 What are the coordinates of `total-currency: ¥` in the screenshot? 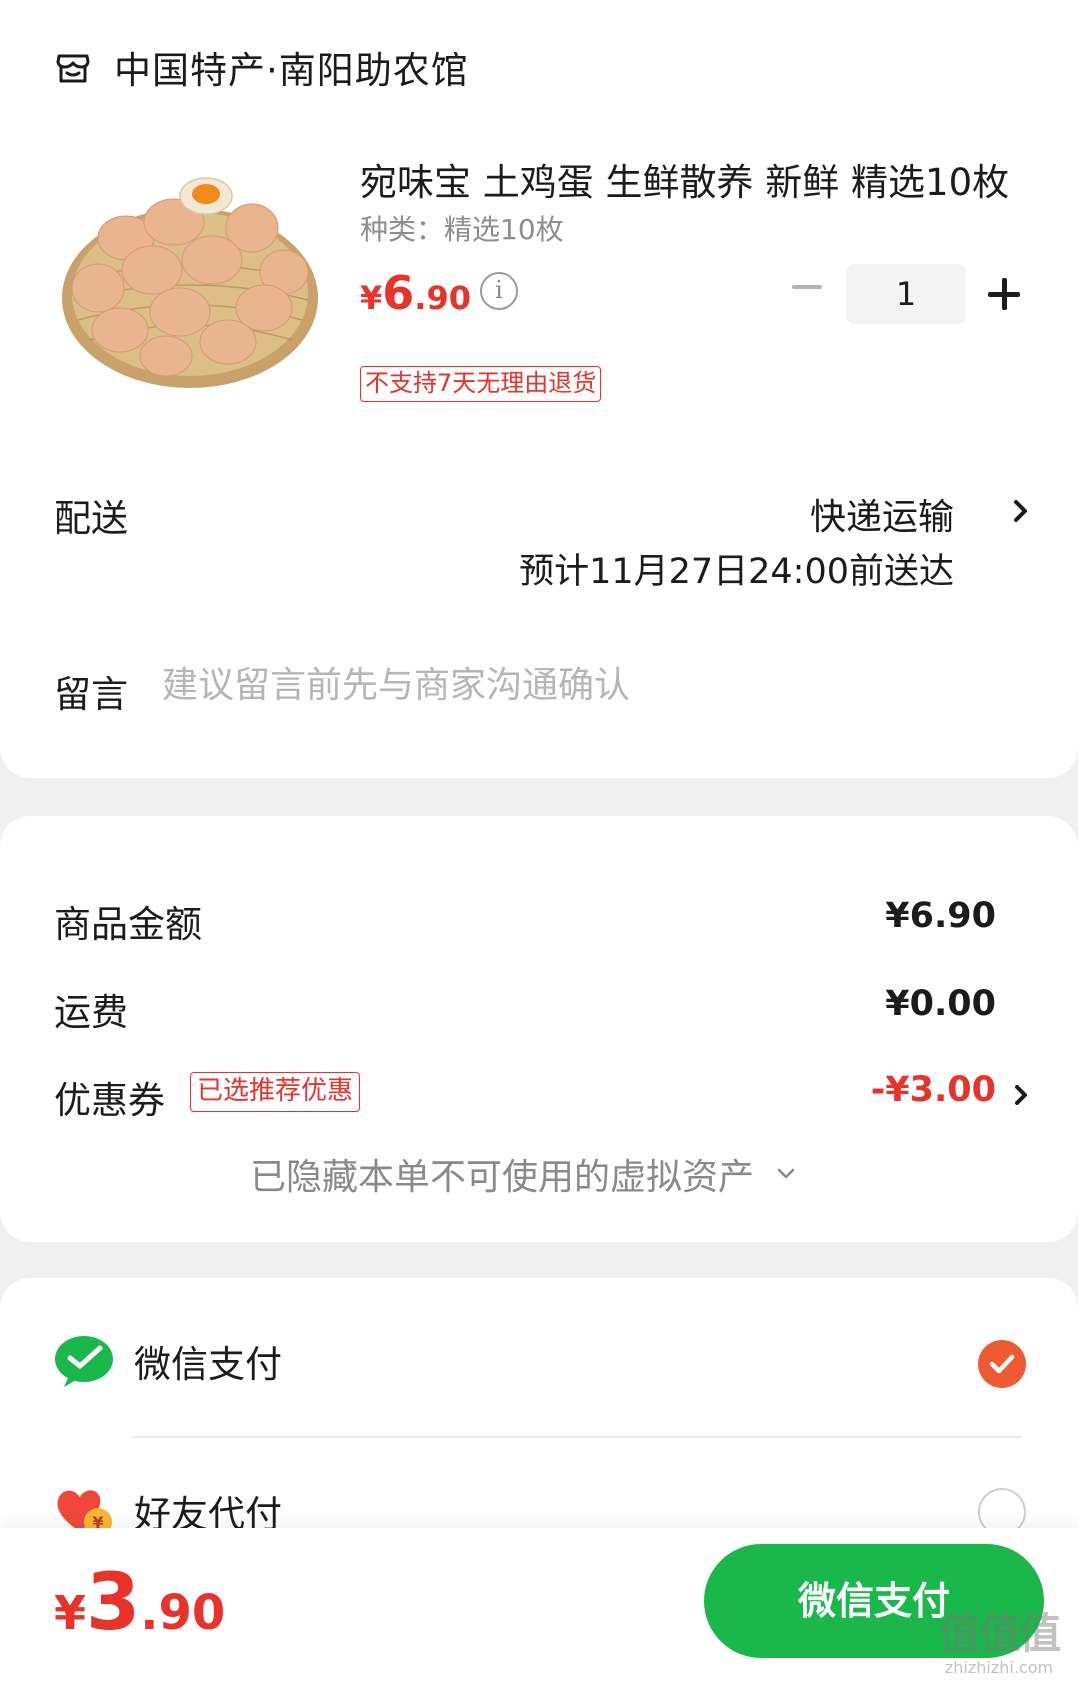 It's located at (70, 1613).